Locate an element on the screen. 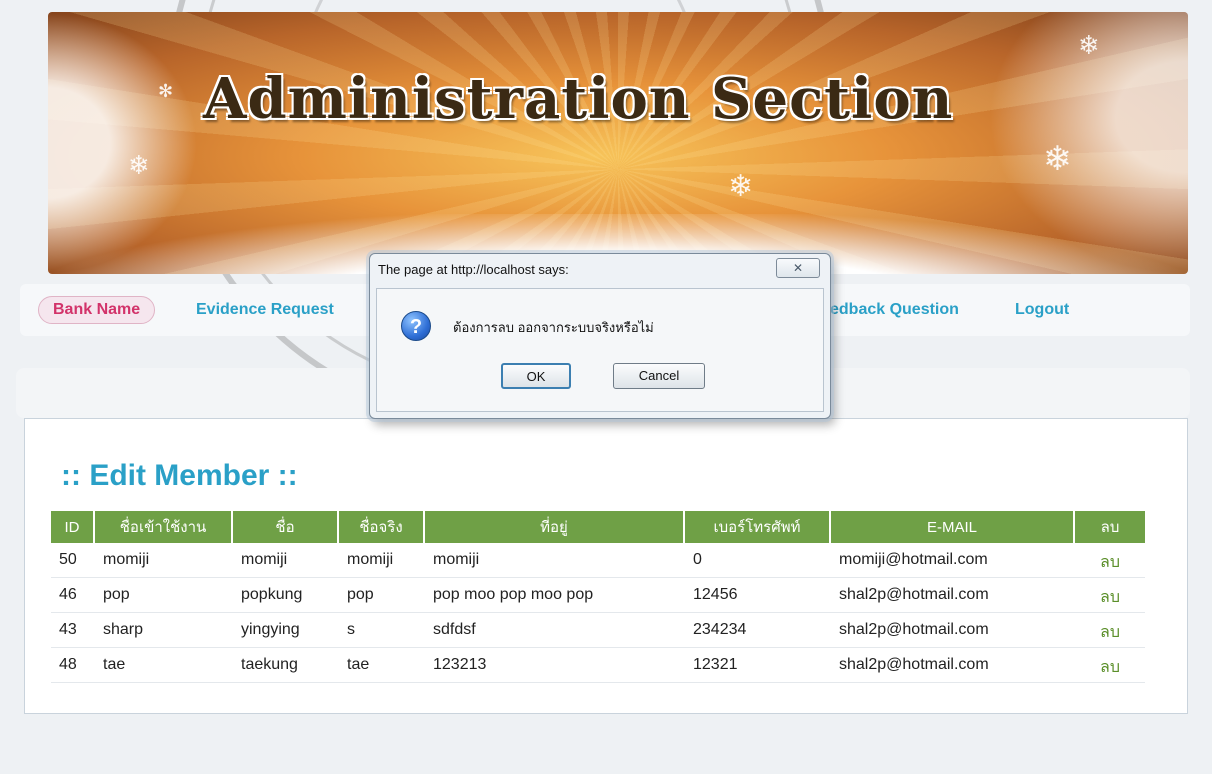 Image resolution: width=1212 pixels, height=774 pixels. snowflake-icon: ✻ is located at coordinates (166, 91).